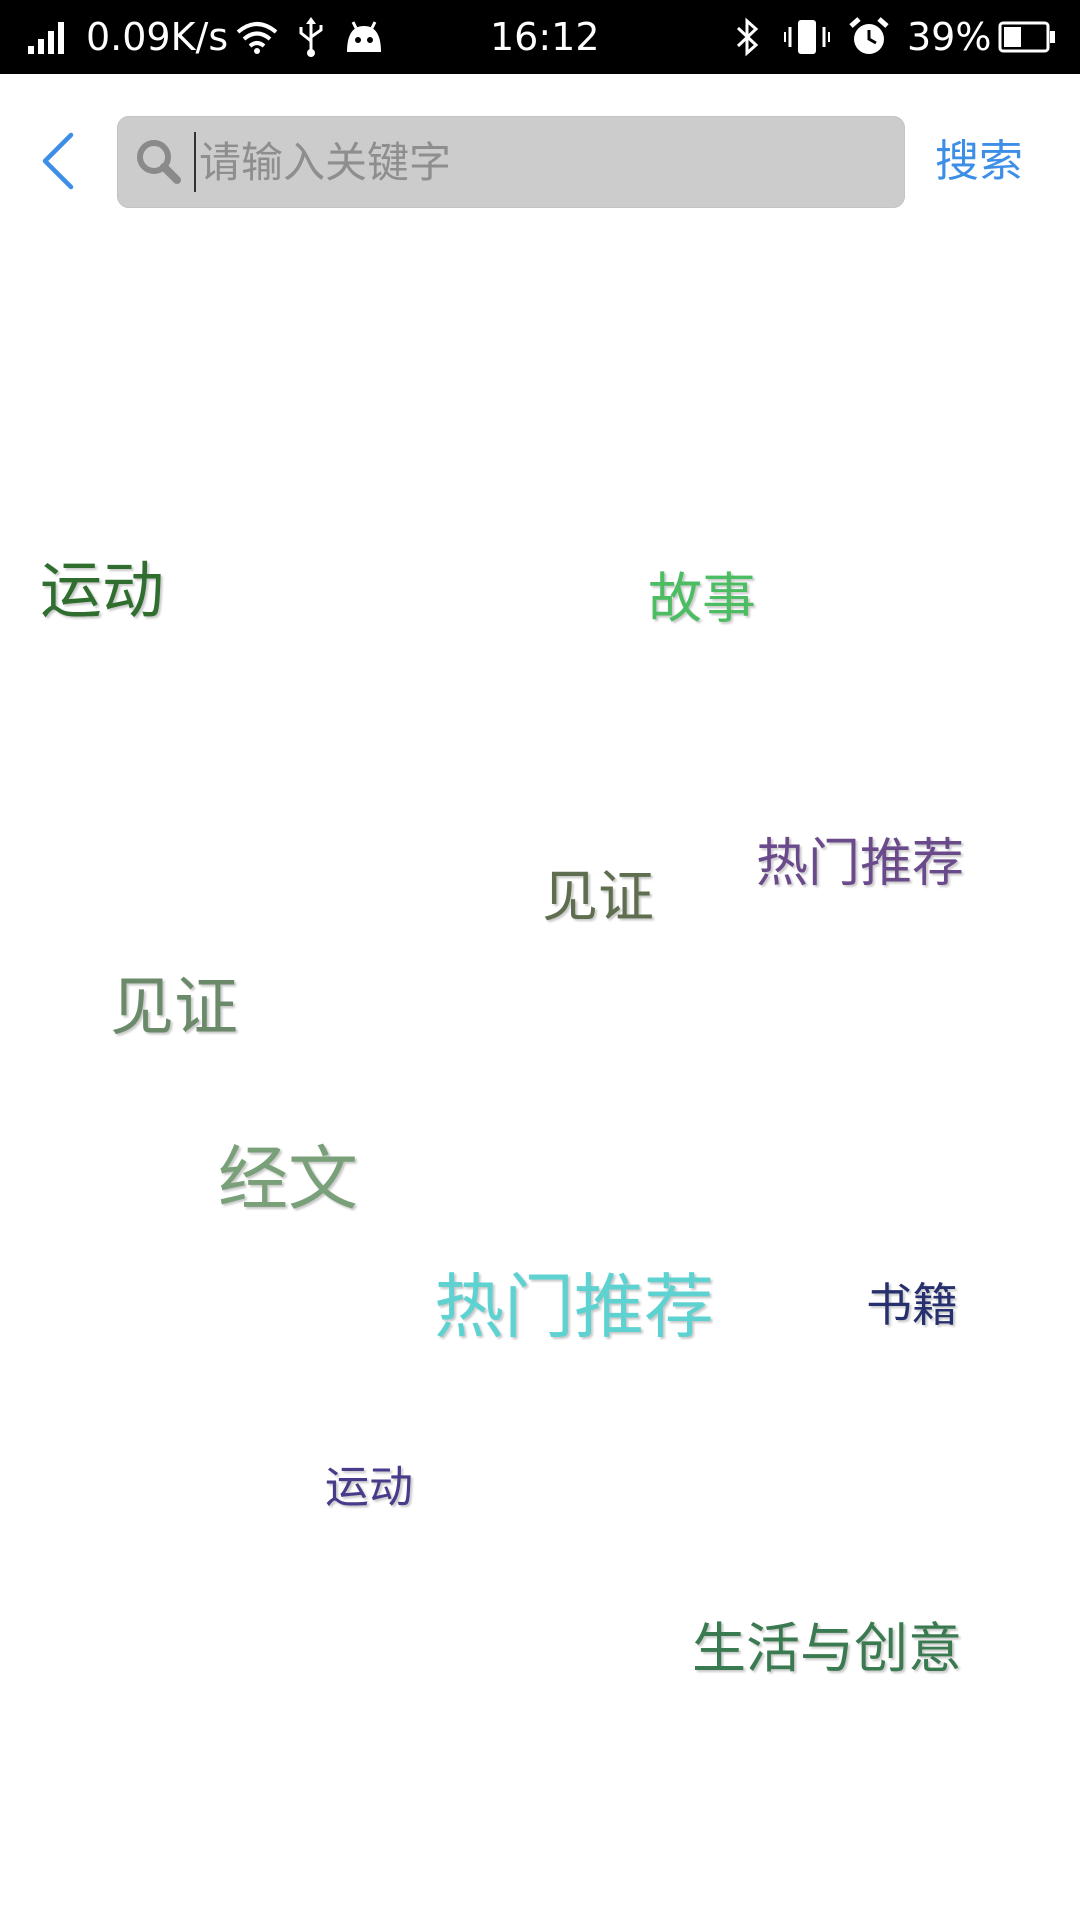  I want to click on wifi-icon, so click(257, 37).